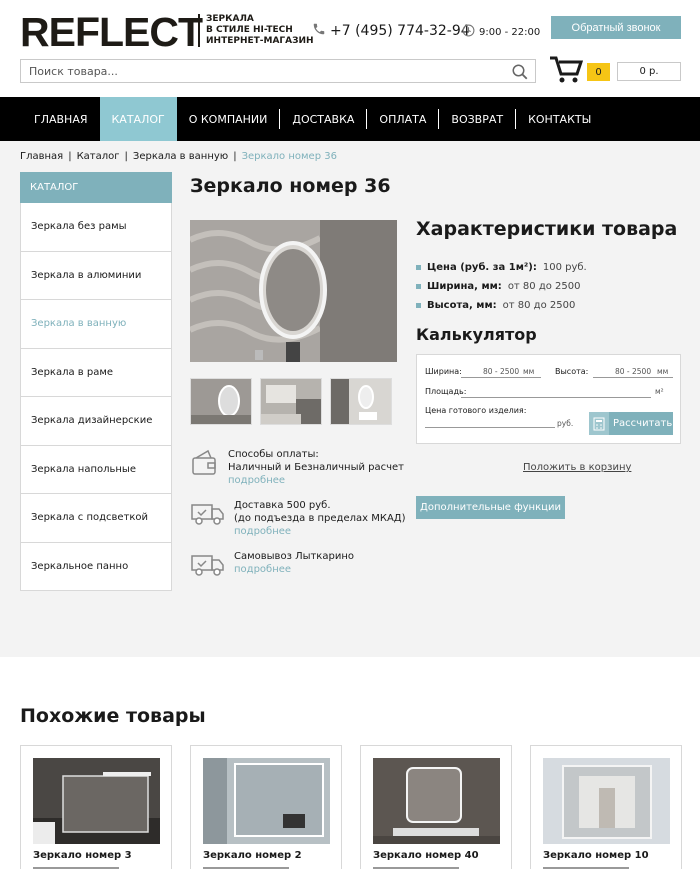 The height and width of the screenshot is (869, 700). Describe the element at coordinates (490, 427) in the screenshot. I see `price-output` at that location.